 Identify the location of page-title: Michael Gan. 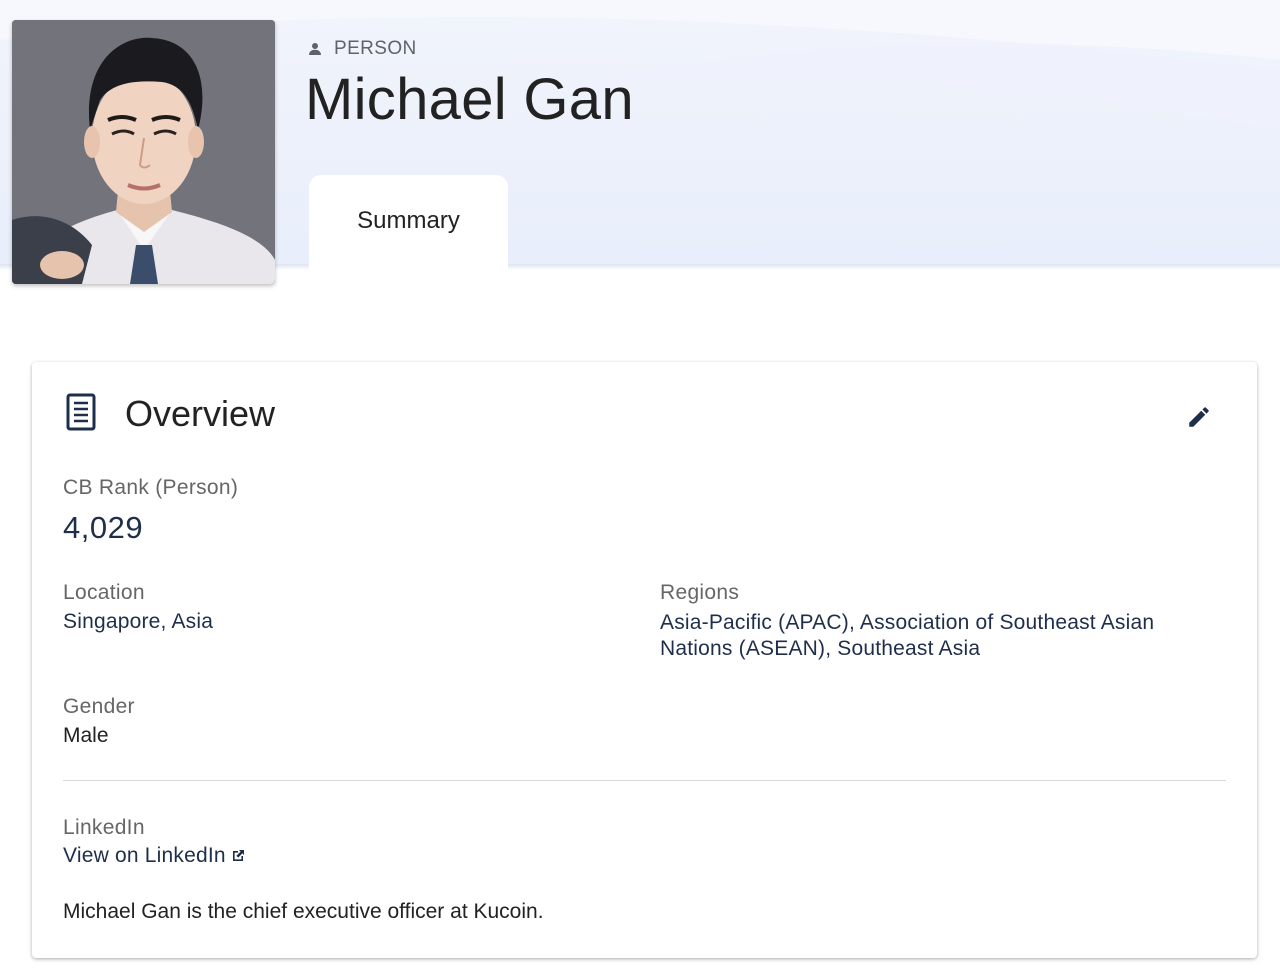
(469, 99).